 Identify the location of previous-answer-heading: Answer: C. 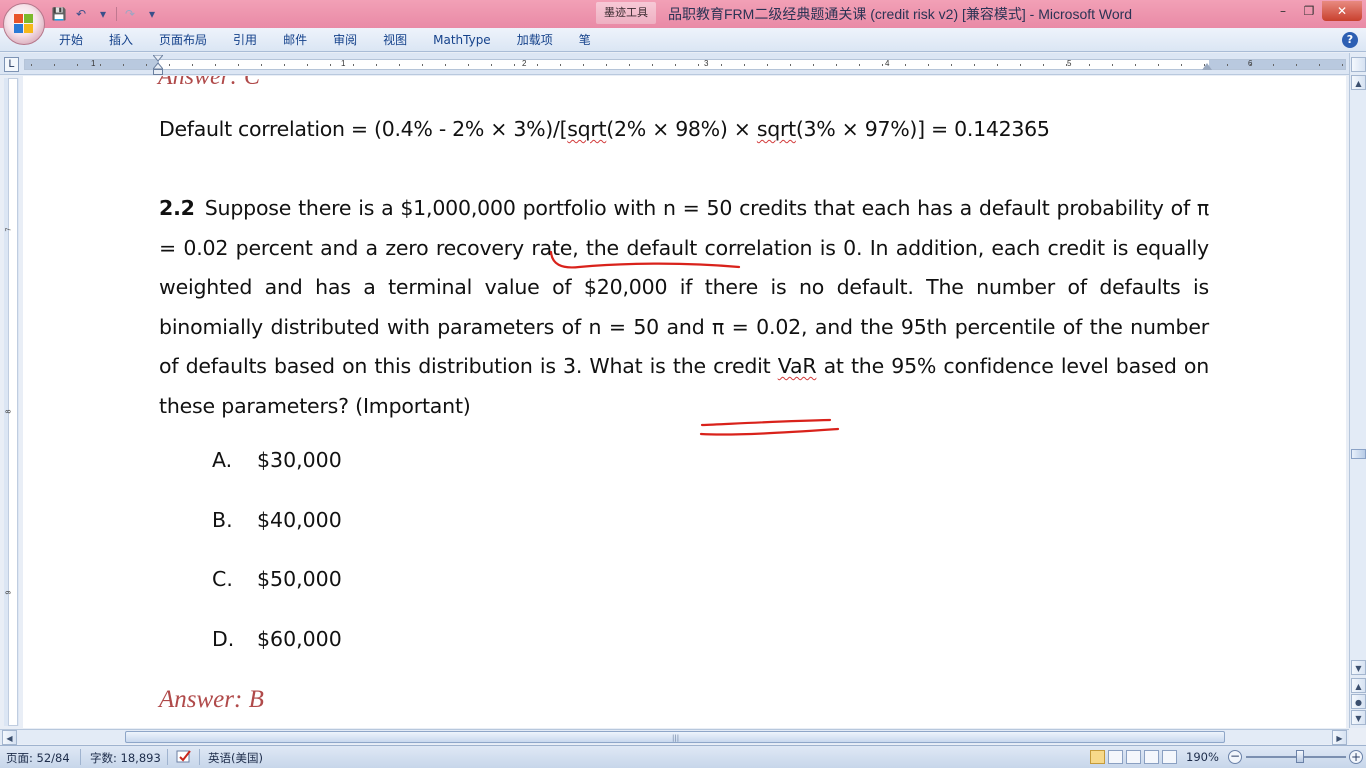
(209, 83).